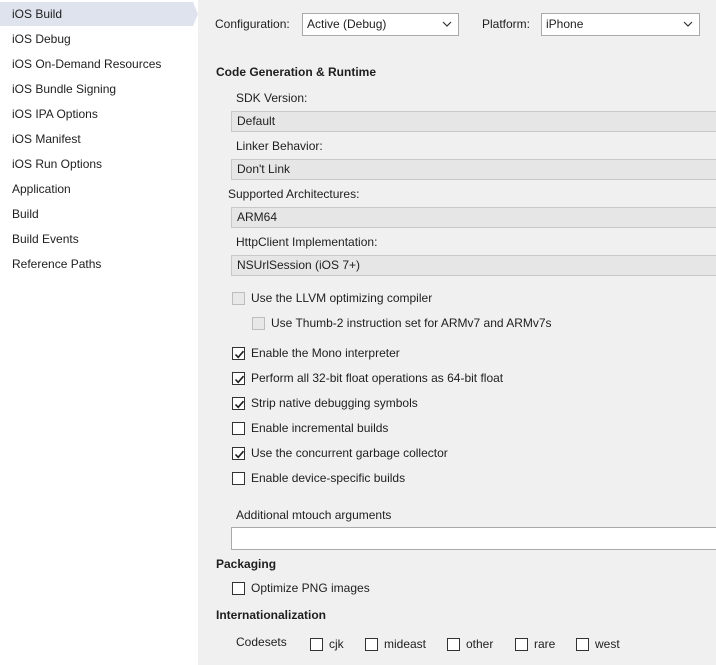 The width and height of the screenshot is (716, 665). I want to click on checkbox-label: Use the LLVM optimizing compiler, so click(342, 298).